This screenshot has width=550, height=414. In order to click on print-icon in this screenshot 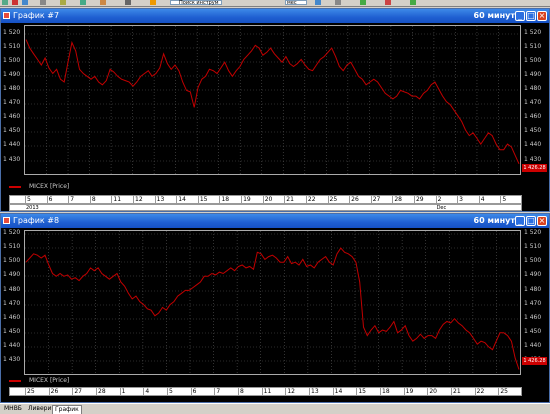, I will do `click(43, 2)`.